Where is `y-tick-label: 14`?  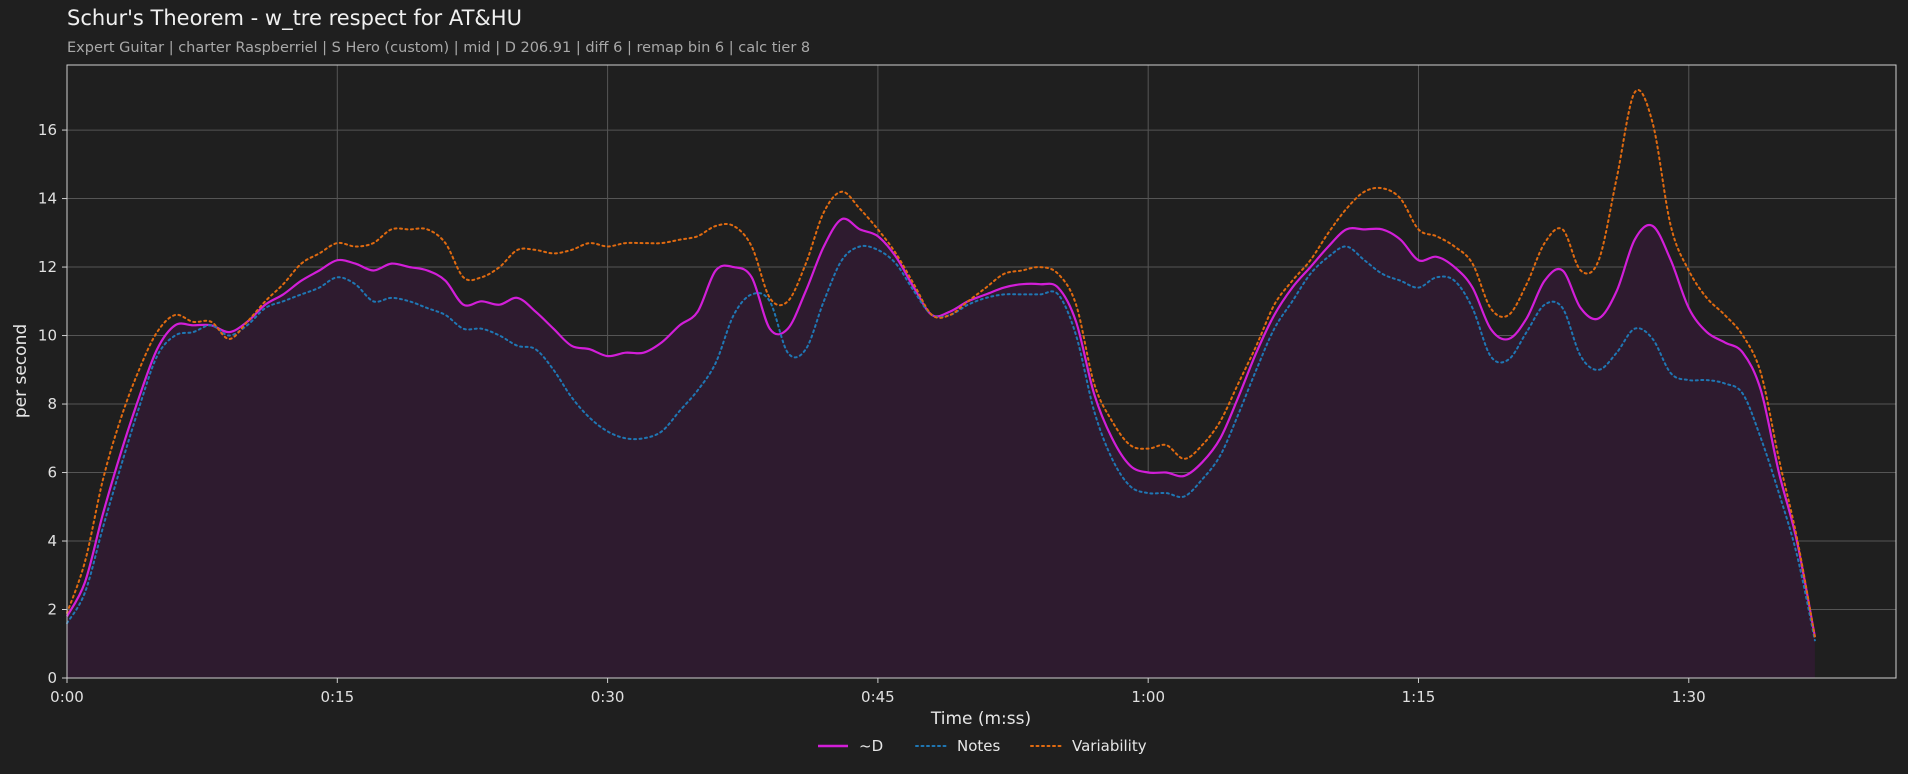 y-tick-label: 14 is located at coordinates (47, 199).